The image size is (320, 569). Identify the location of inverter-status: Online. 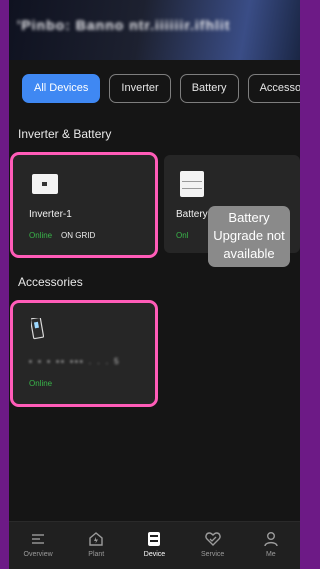
(41, 235).